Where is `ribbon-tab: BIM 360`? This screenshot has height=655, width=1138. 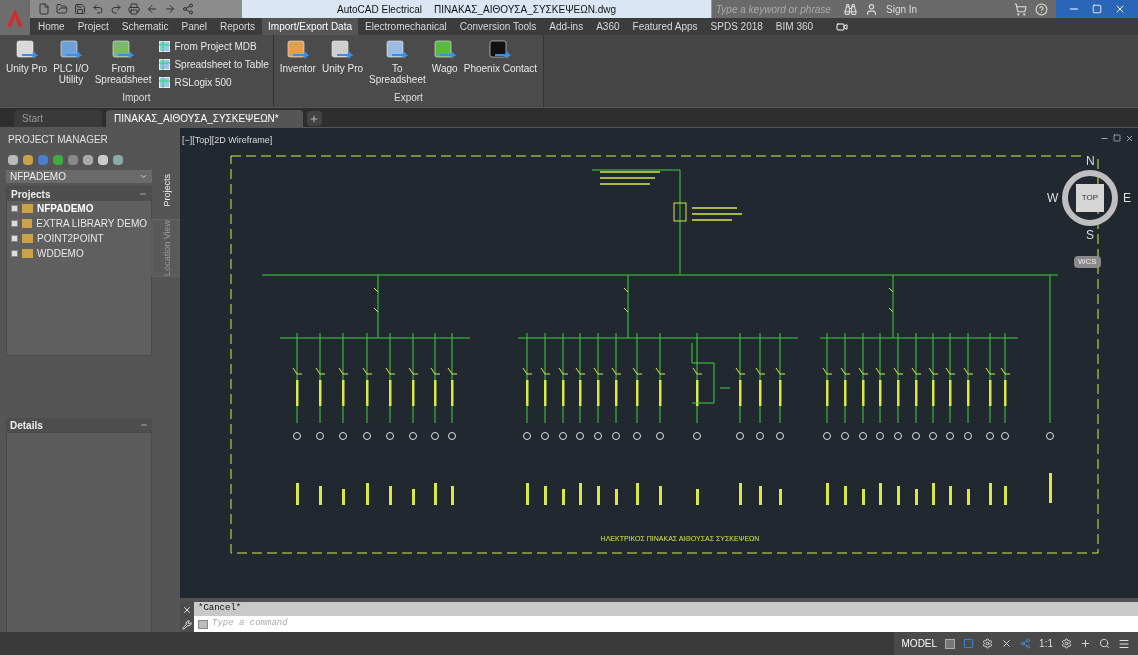
ribbon-tab: BIM 360 is located at coordinates (794, 26).